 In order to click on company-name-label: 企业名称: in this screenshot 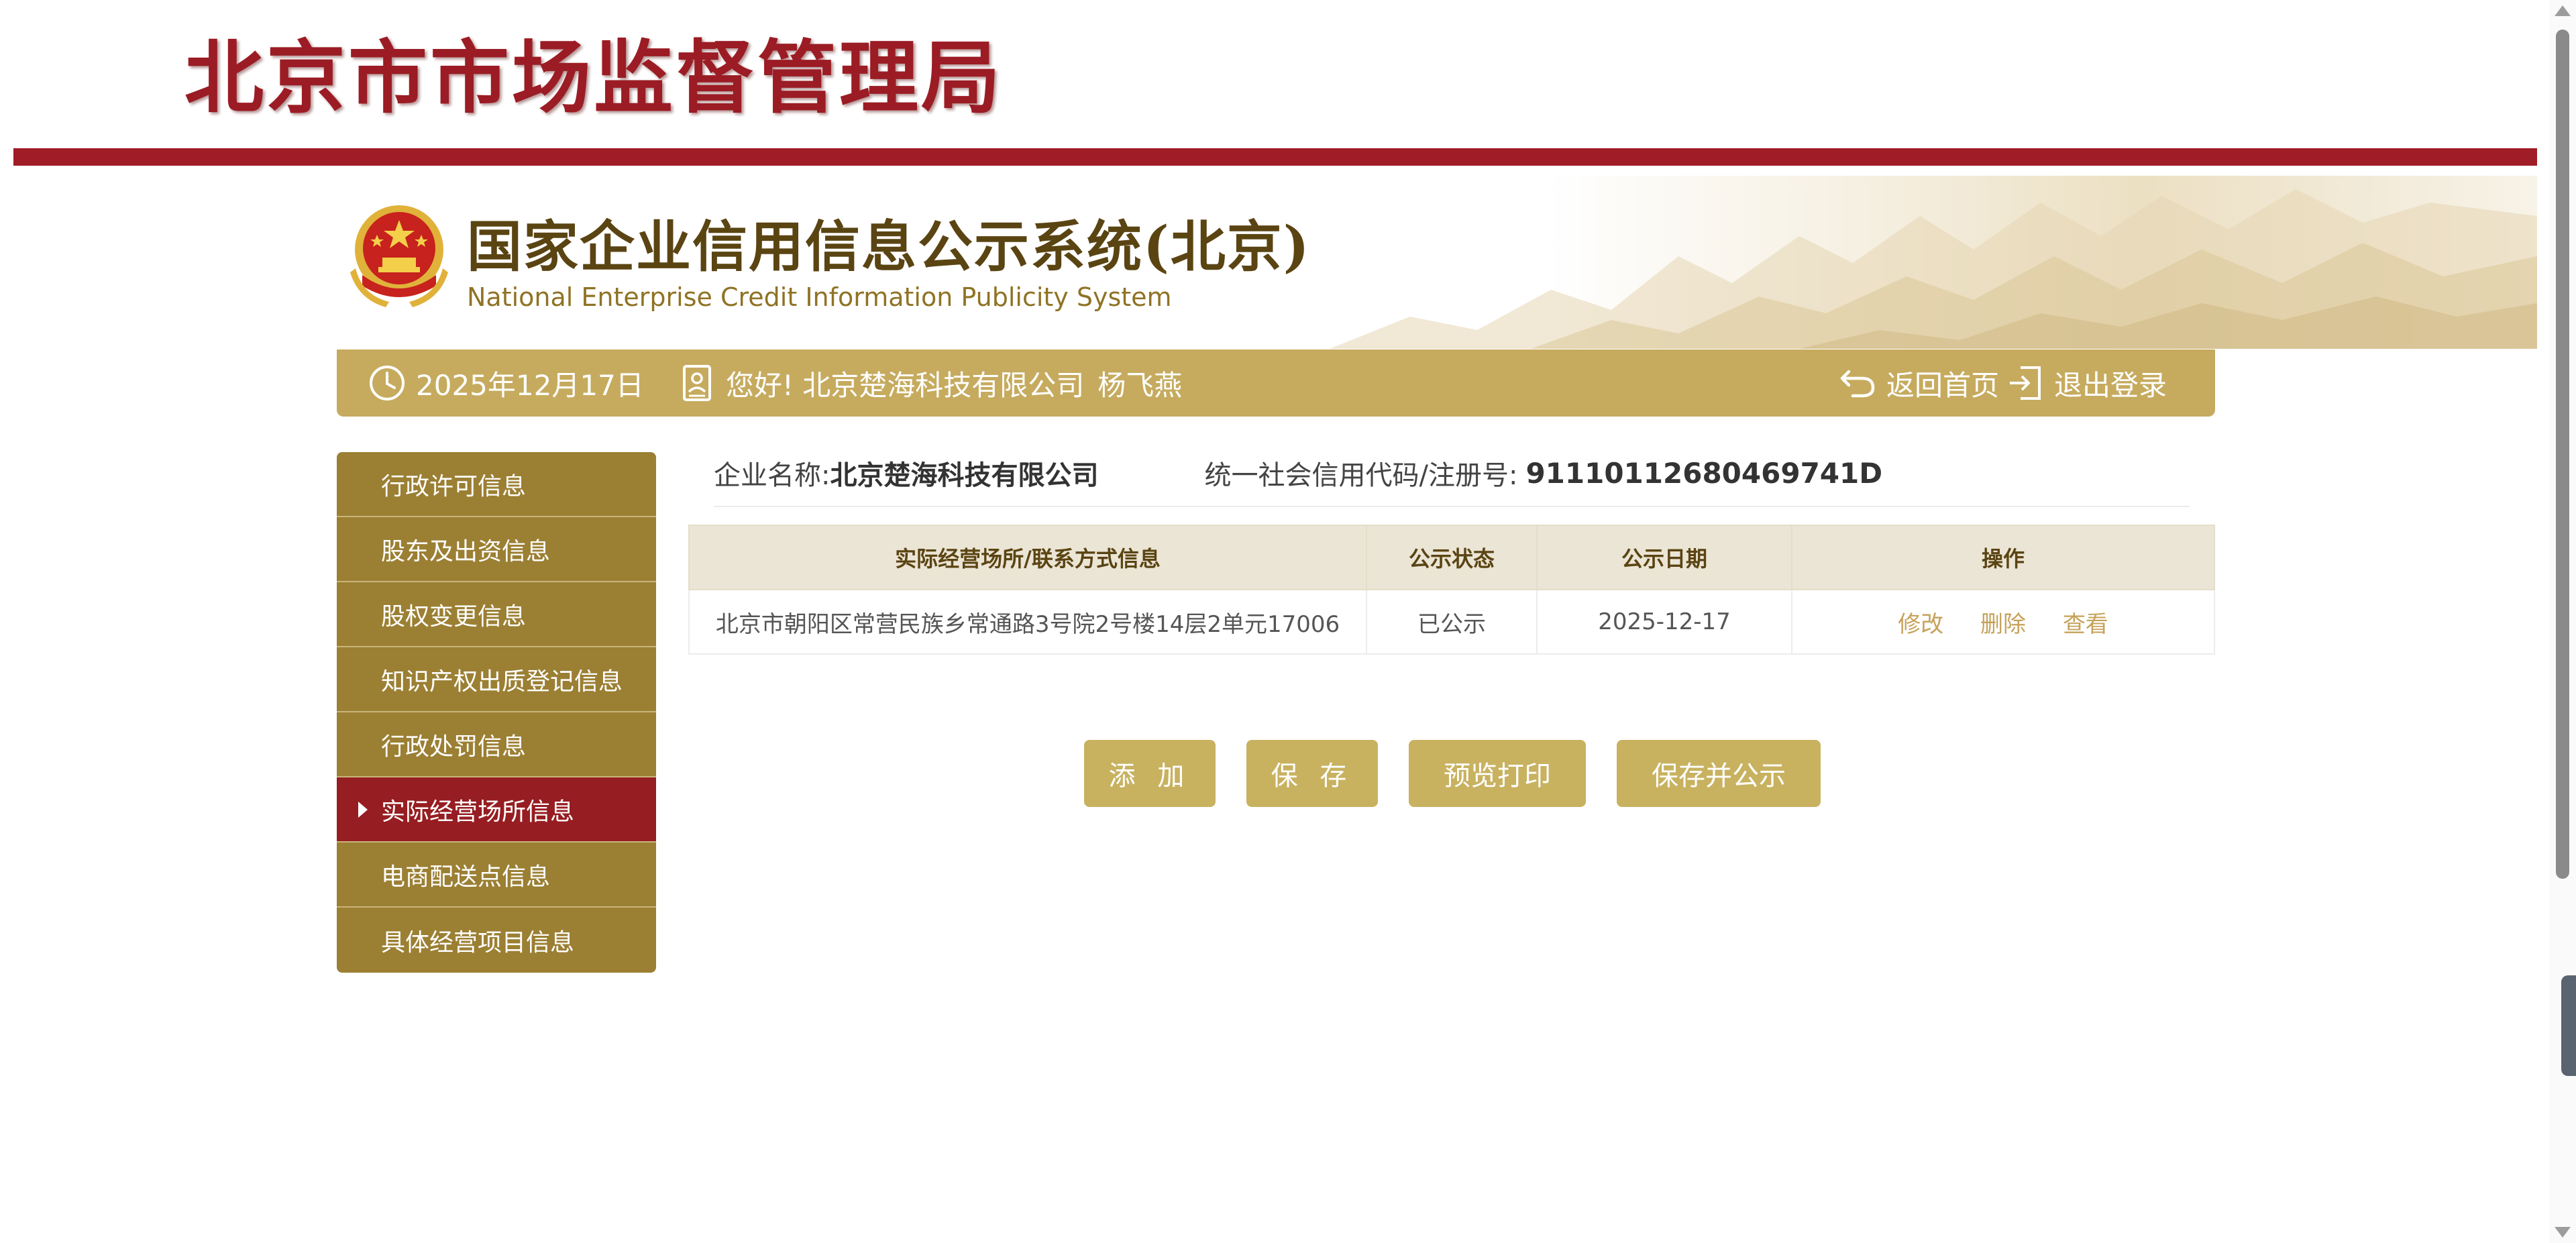, I will do `click(772, 475)`.